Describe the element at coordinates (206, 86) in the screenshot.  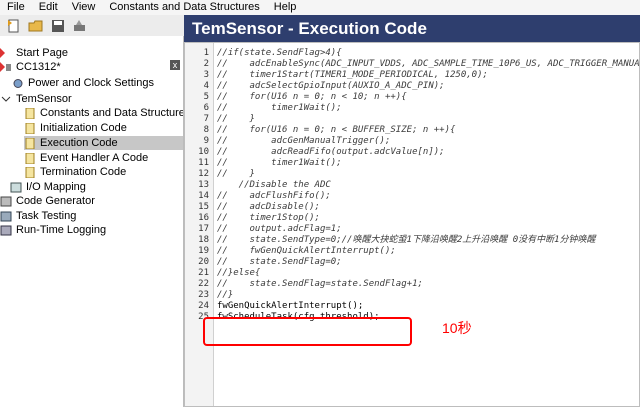
I see `line-number: 4` at that location.